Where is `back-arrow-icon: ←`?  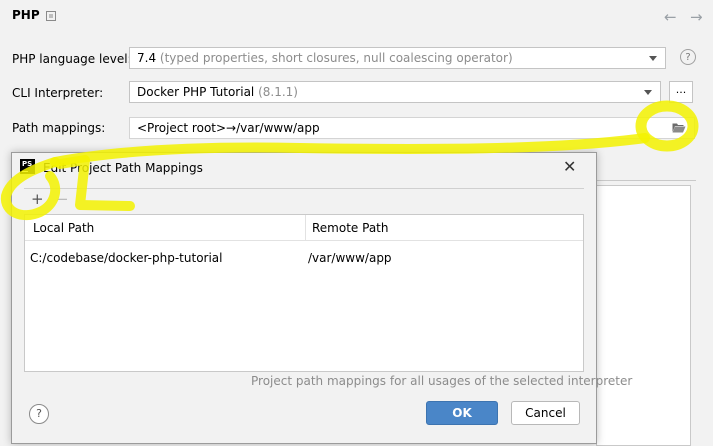
back-arrow-icon: ← is located at coordinates (670, 17).